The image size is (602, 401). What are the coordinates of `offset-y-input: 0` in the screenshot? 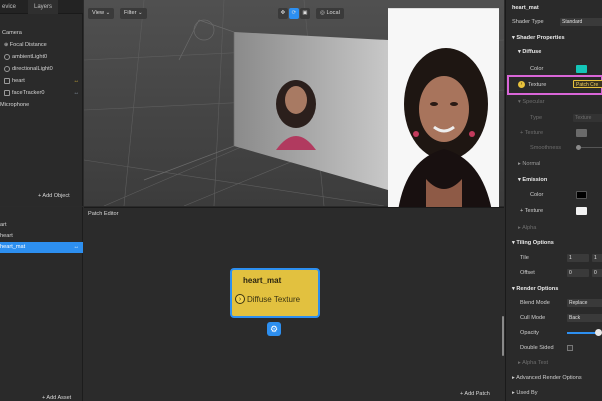 It's located at (597, 273).